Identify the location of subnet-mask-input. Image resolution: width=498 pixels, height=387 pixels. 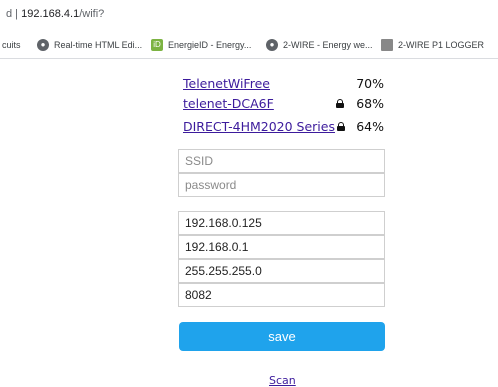
(281, 271).